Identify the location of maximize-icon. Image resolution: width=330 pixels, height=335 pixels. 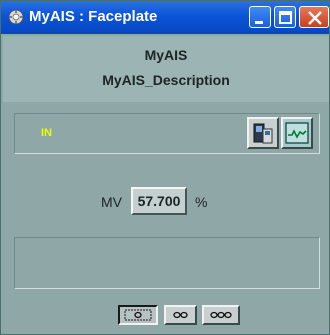
(285, 17).